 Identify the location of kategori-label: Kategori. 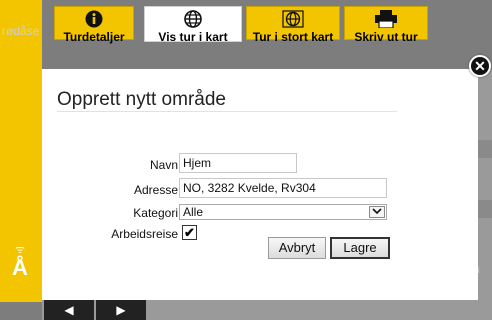
(155, 213).